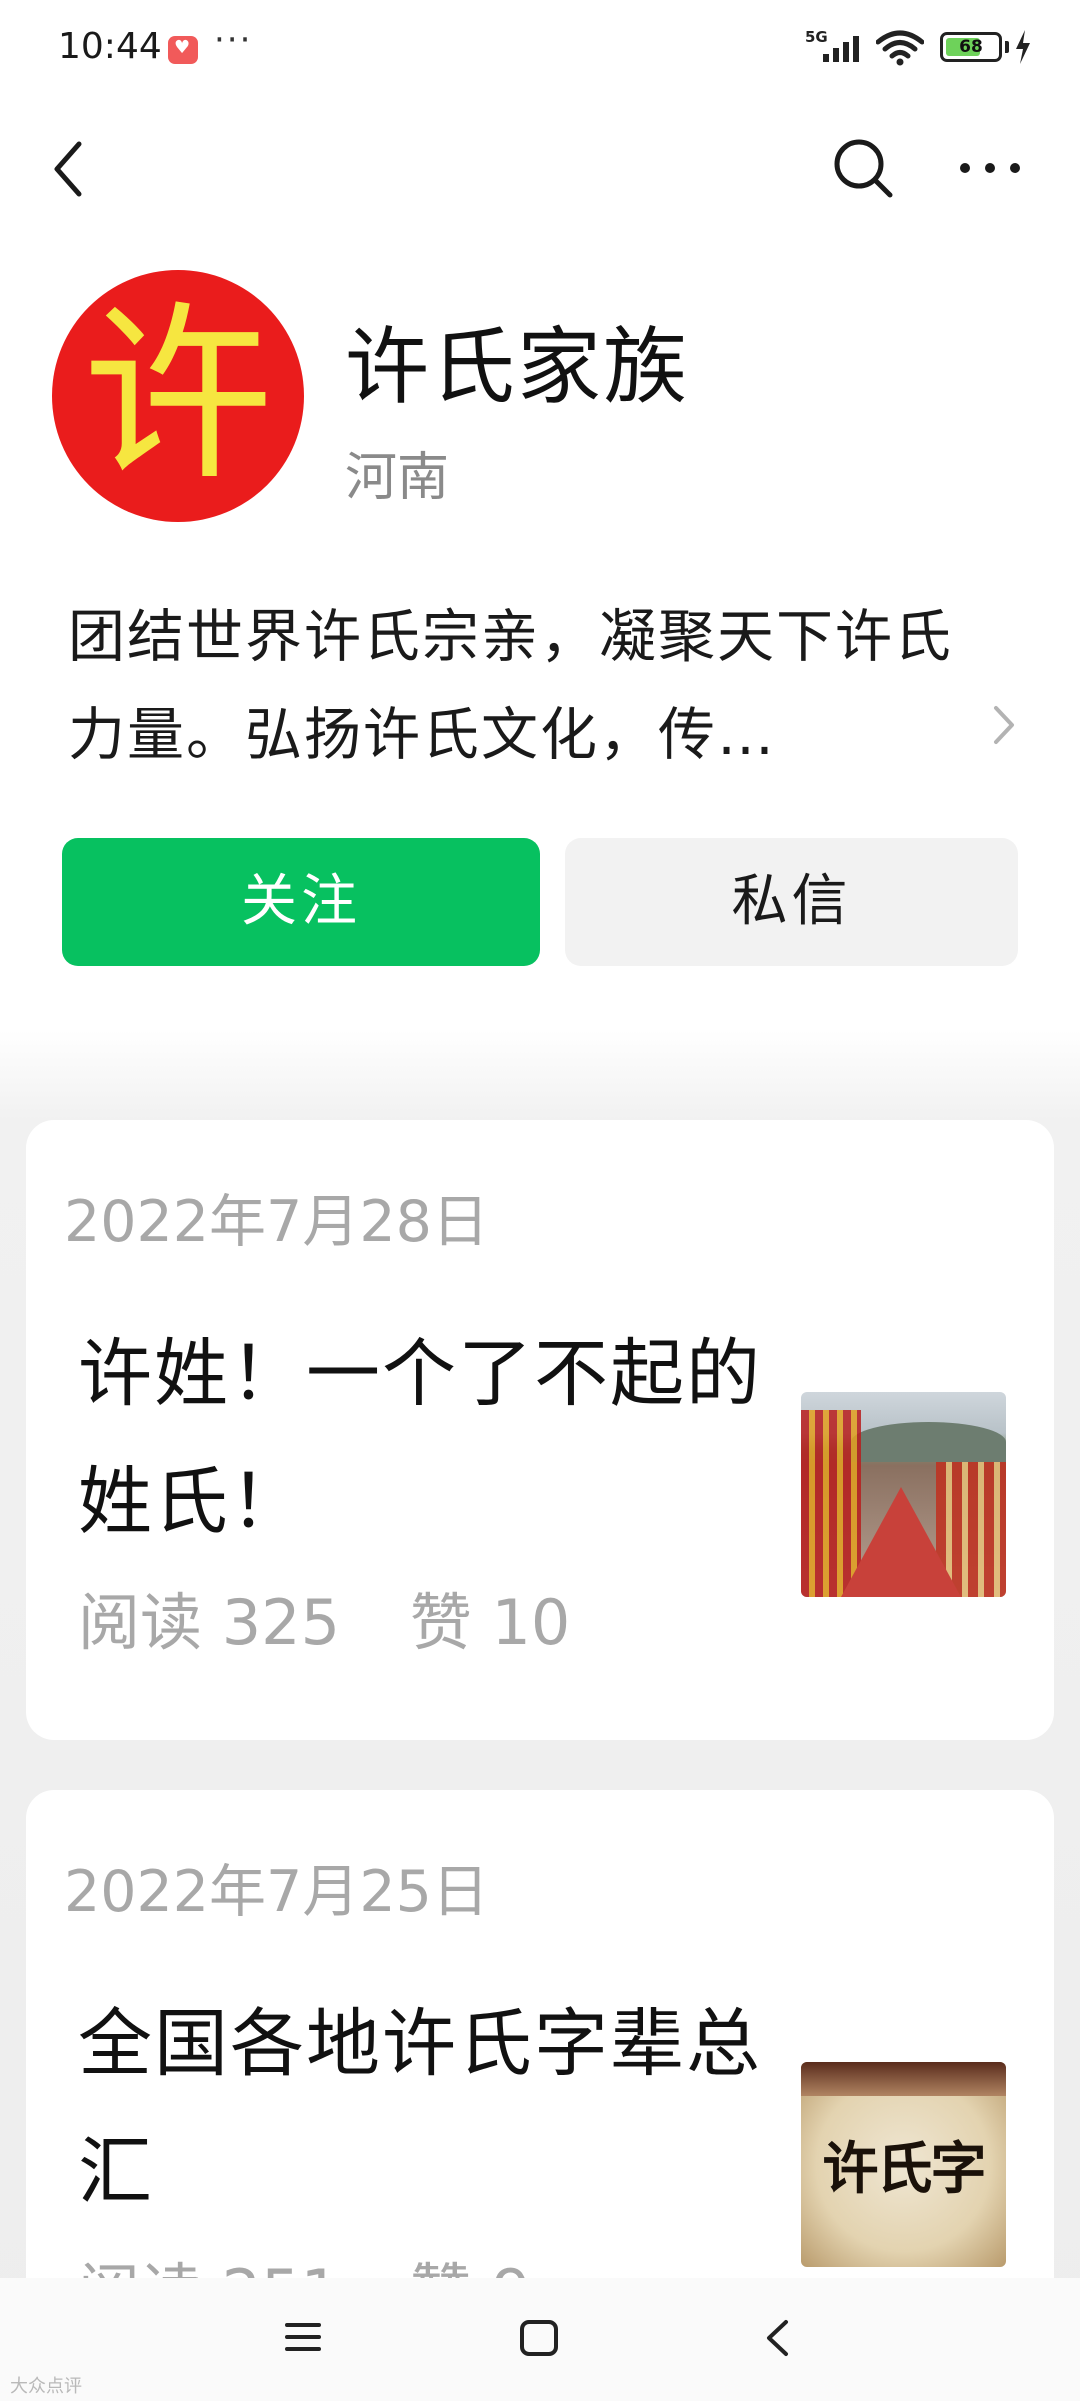  Describe the element at coordinates (990, 168) in the screenshot. I see `more-horizontal-icon` at that location.